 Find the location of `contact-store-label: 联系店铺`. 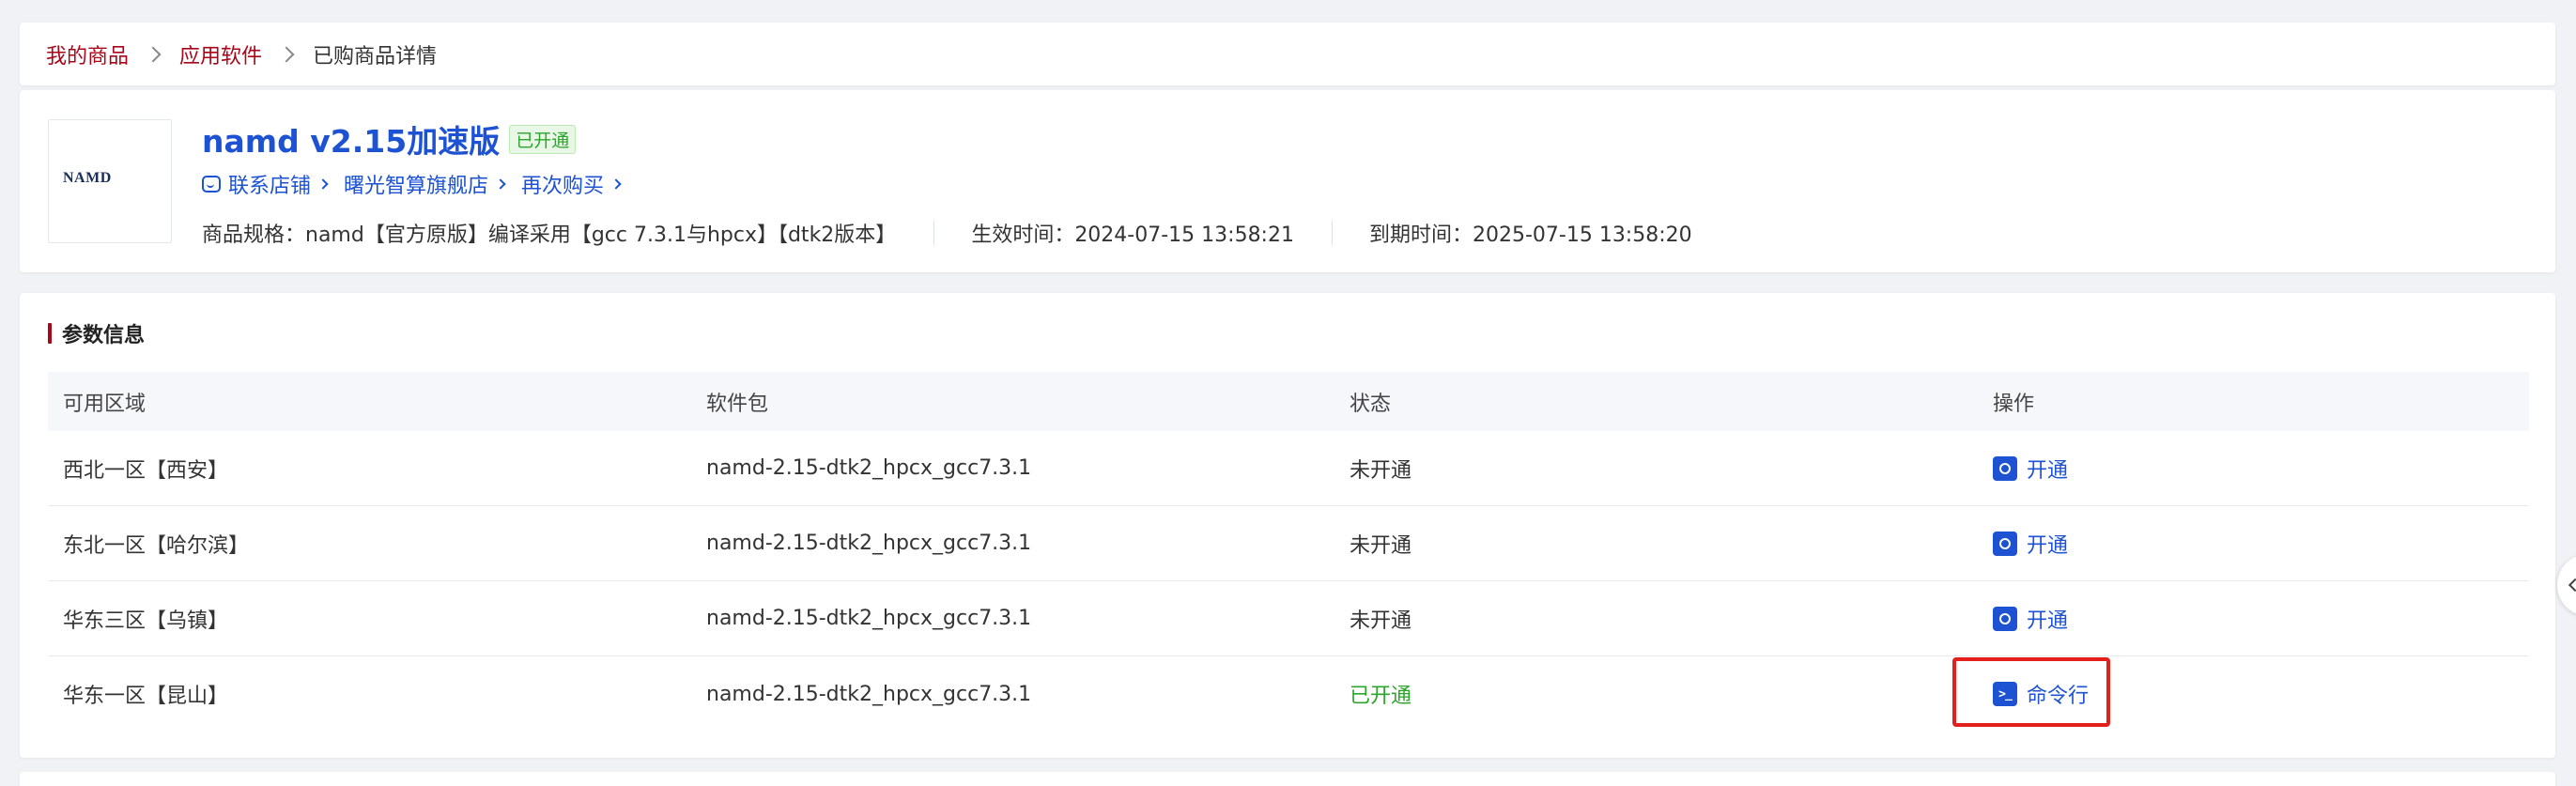

contact-store-label: 联系店铺 is located at coordinates (270, 186).